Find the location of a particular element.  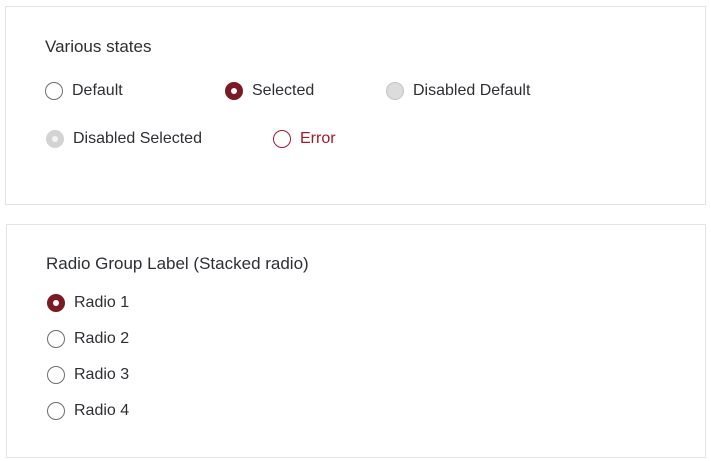

radio-3-label: Radio 3 is located at coordinates (102, 374).